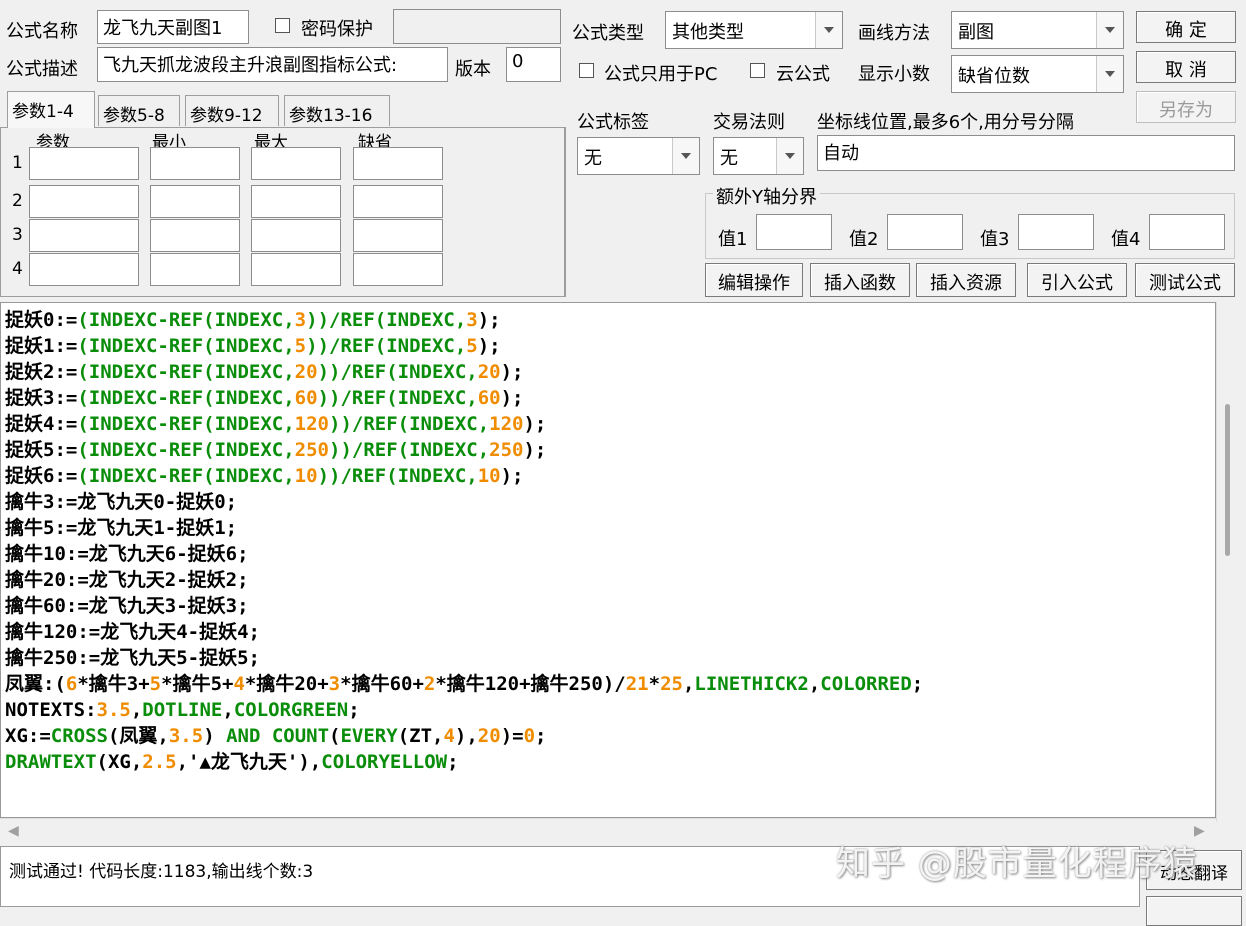 This screenshot has width=1246, height=926. Describe the element at coordinates (1194, 911) in the screenshot. I see `secondary-button` at that location.